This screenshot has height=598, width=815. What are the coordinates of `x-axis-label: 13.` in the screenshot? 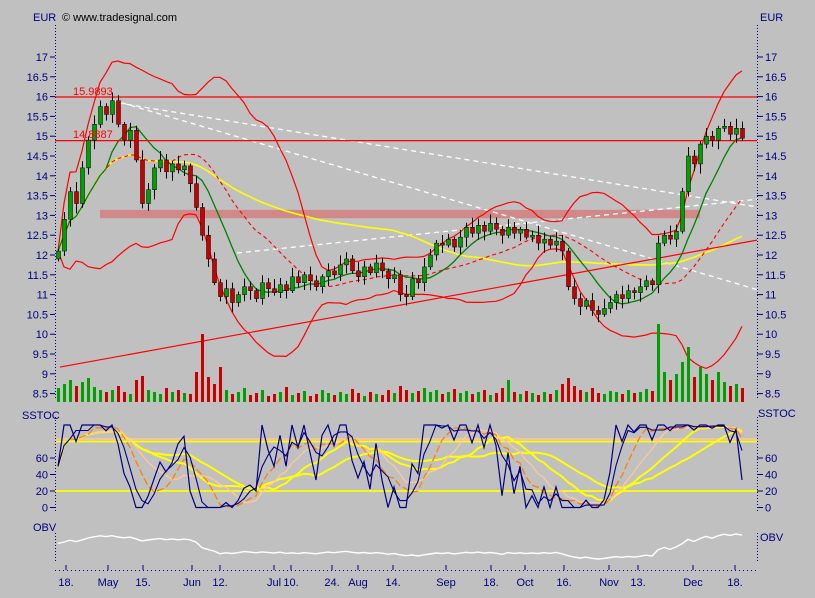 It's located at (637, 583).